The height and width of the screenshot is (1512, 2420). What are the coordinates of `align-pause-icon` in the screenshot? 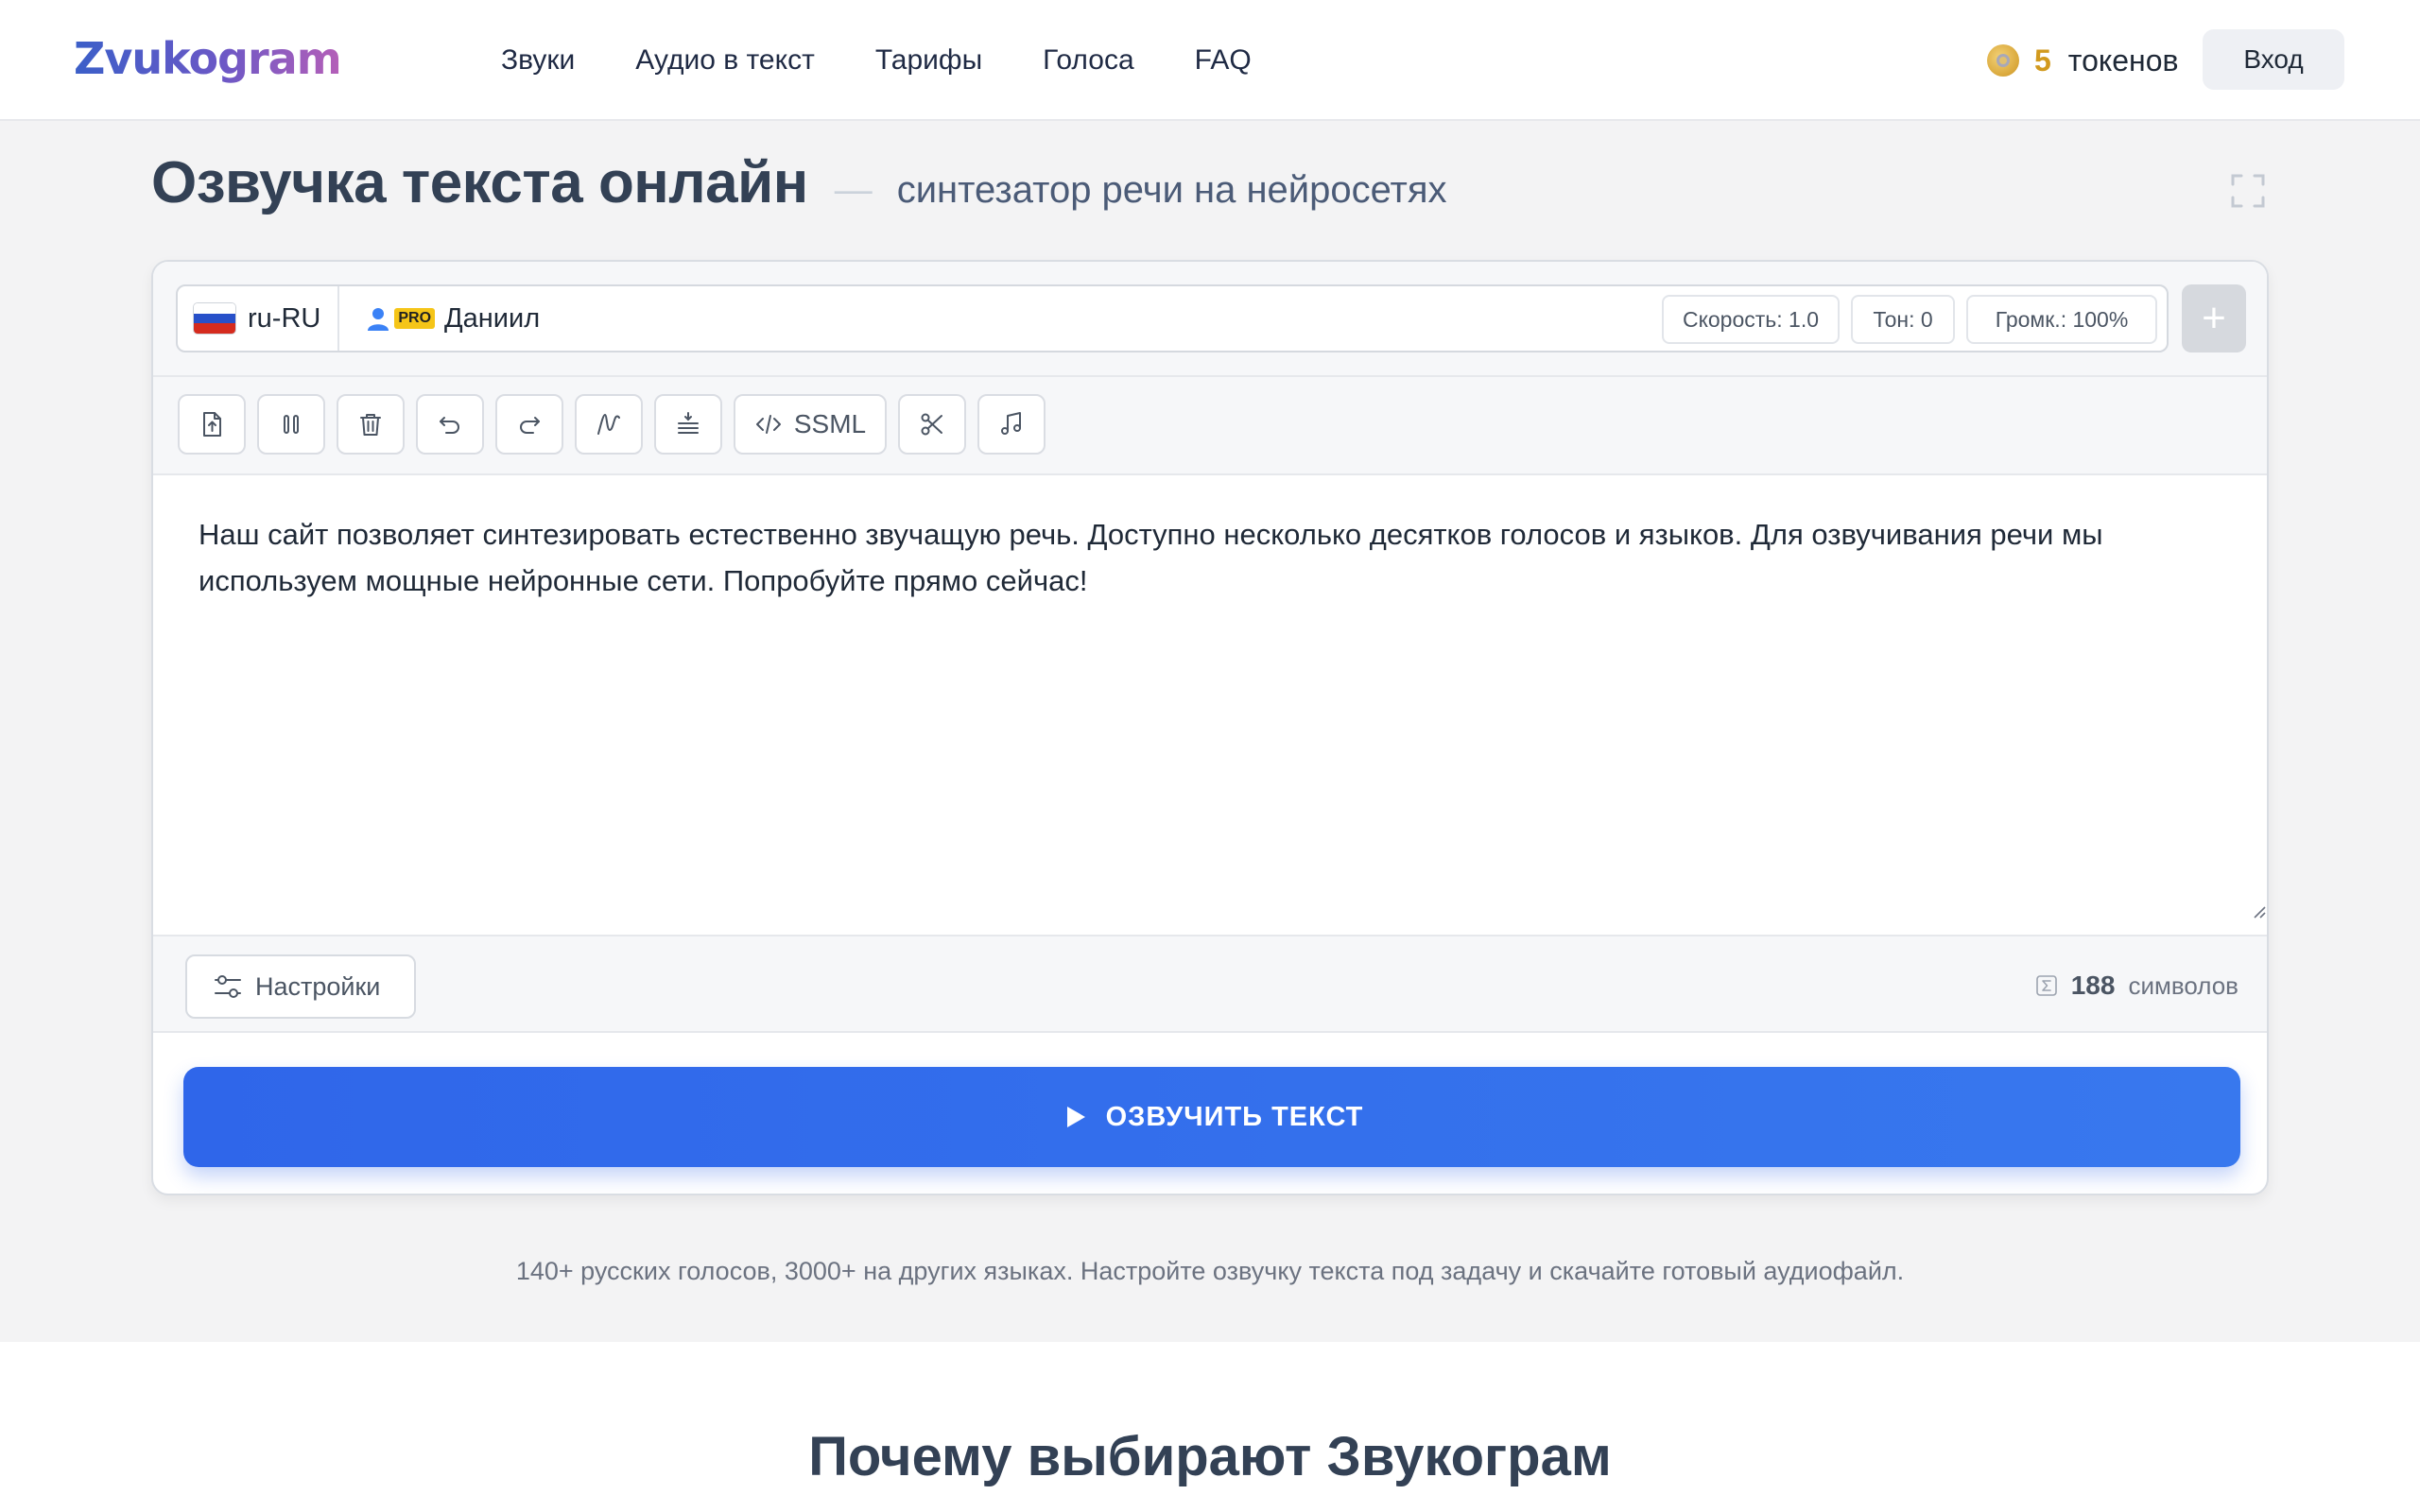 It's located at (689, 423).